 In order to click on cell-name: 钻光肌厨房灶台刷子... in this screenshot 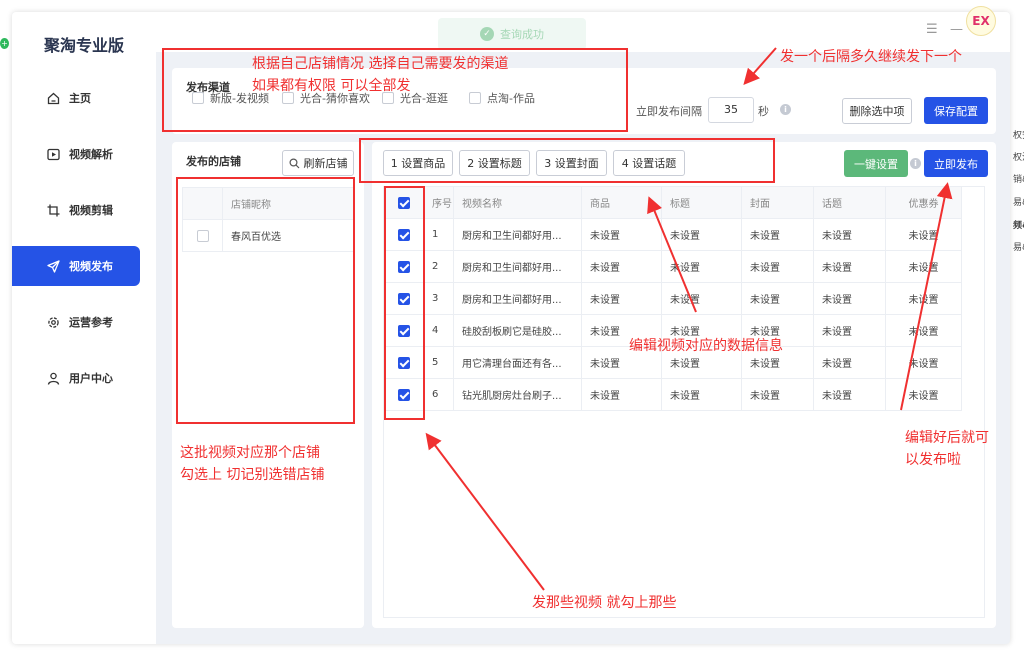, I will do `click(517, 394)`.